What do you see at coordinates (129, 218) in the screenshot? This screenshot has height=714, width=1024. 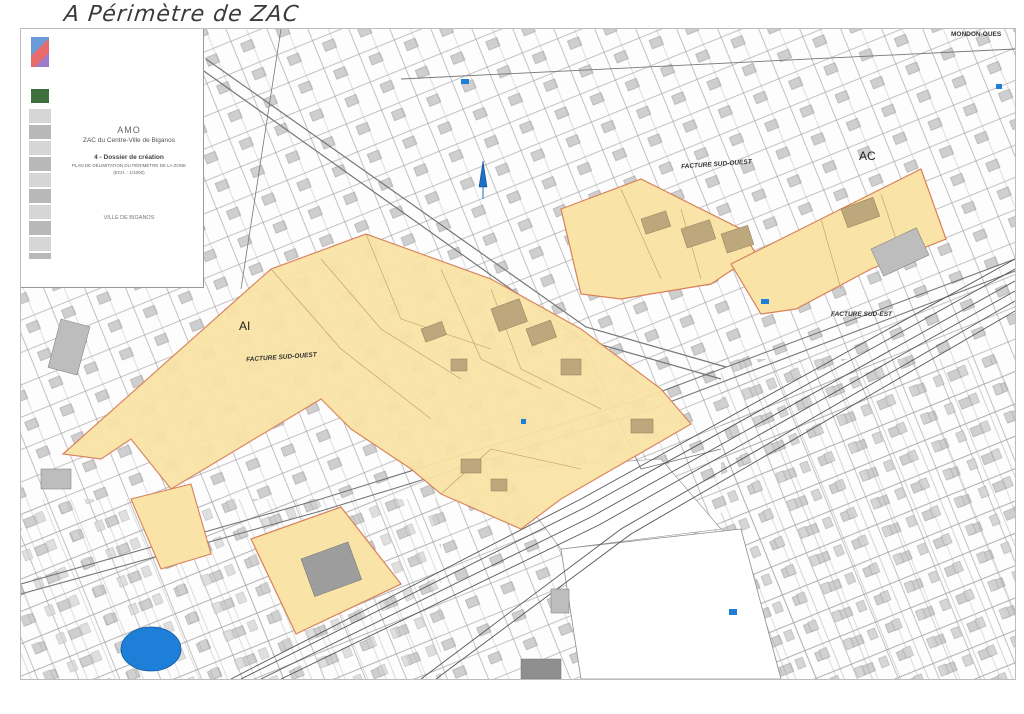 I see `cartouche-client: VILLE DE BIGANOS` at bounding box center [129, 218].